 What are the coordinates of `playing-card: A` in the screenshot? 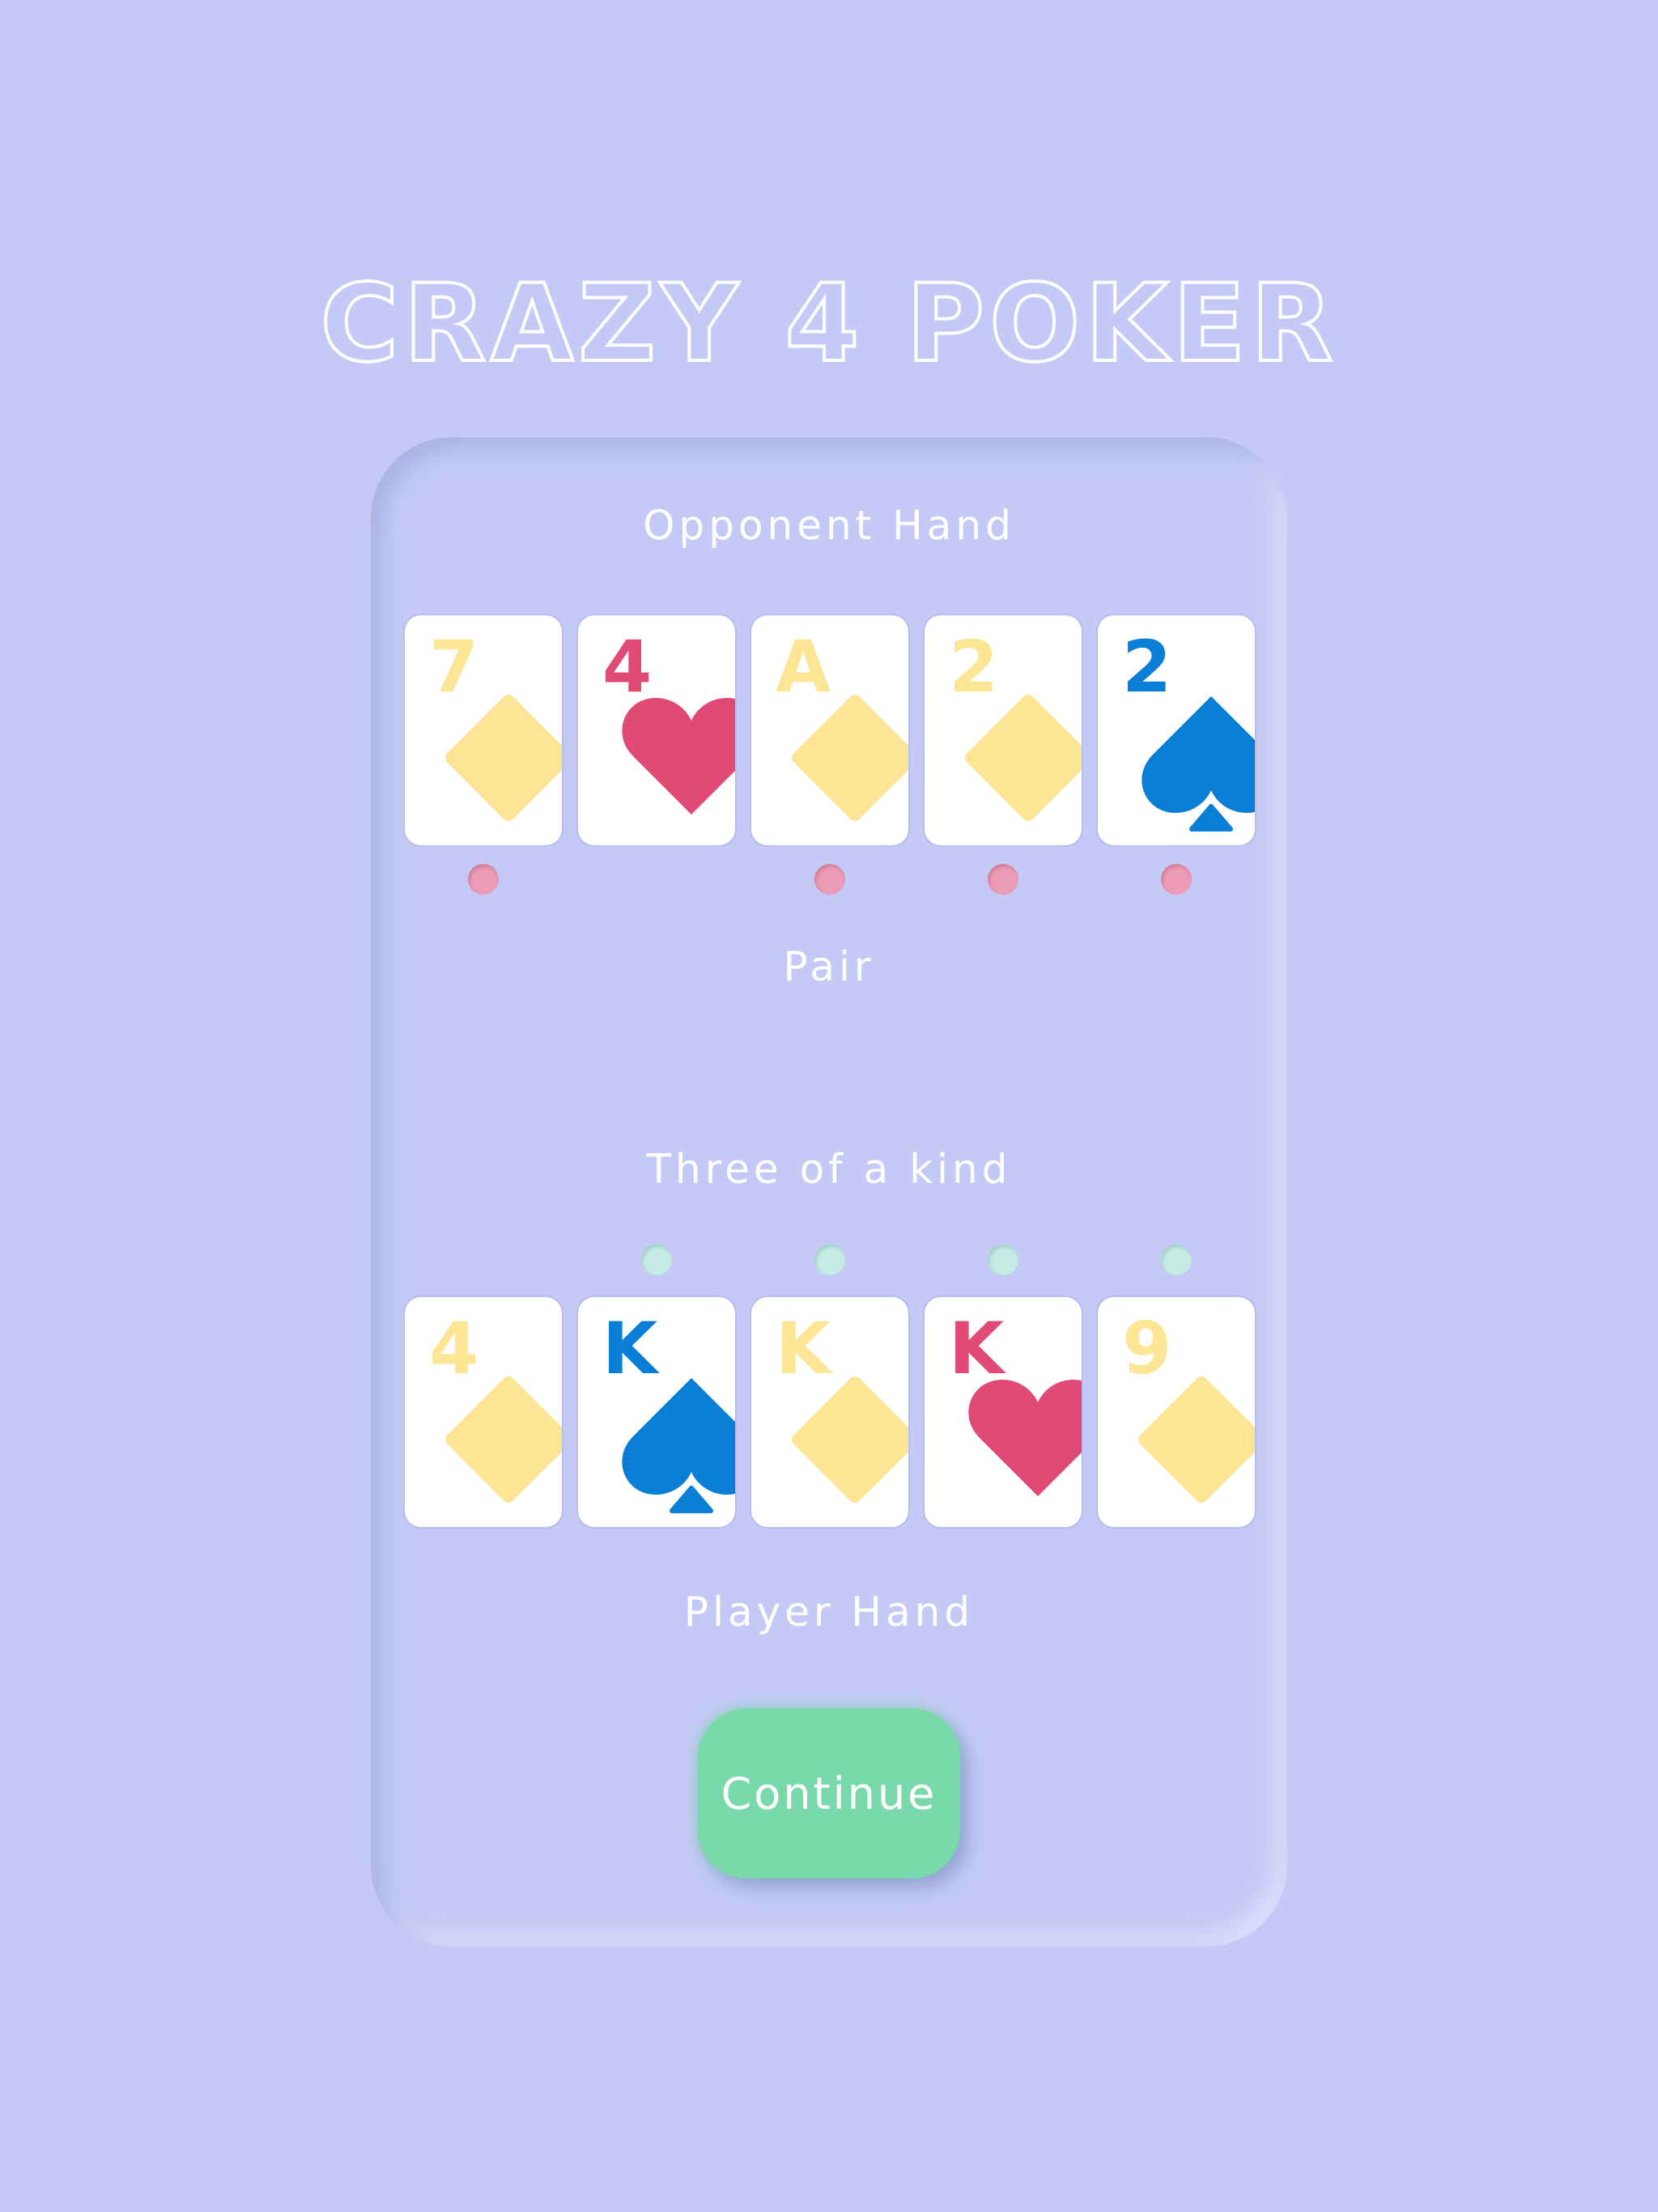 It's located at (829, 730).